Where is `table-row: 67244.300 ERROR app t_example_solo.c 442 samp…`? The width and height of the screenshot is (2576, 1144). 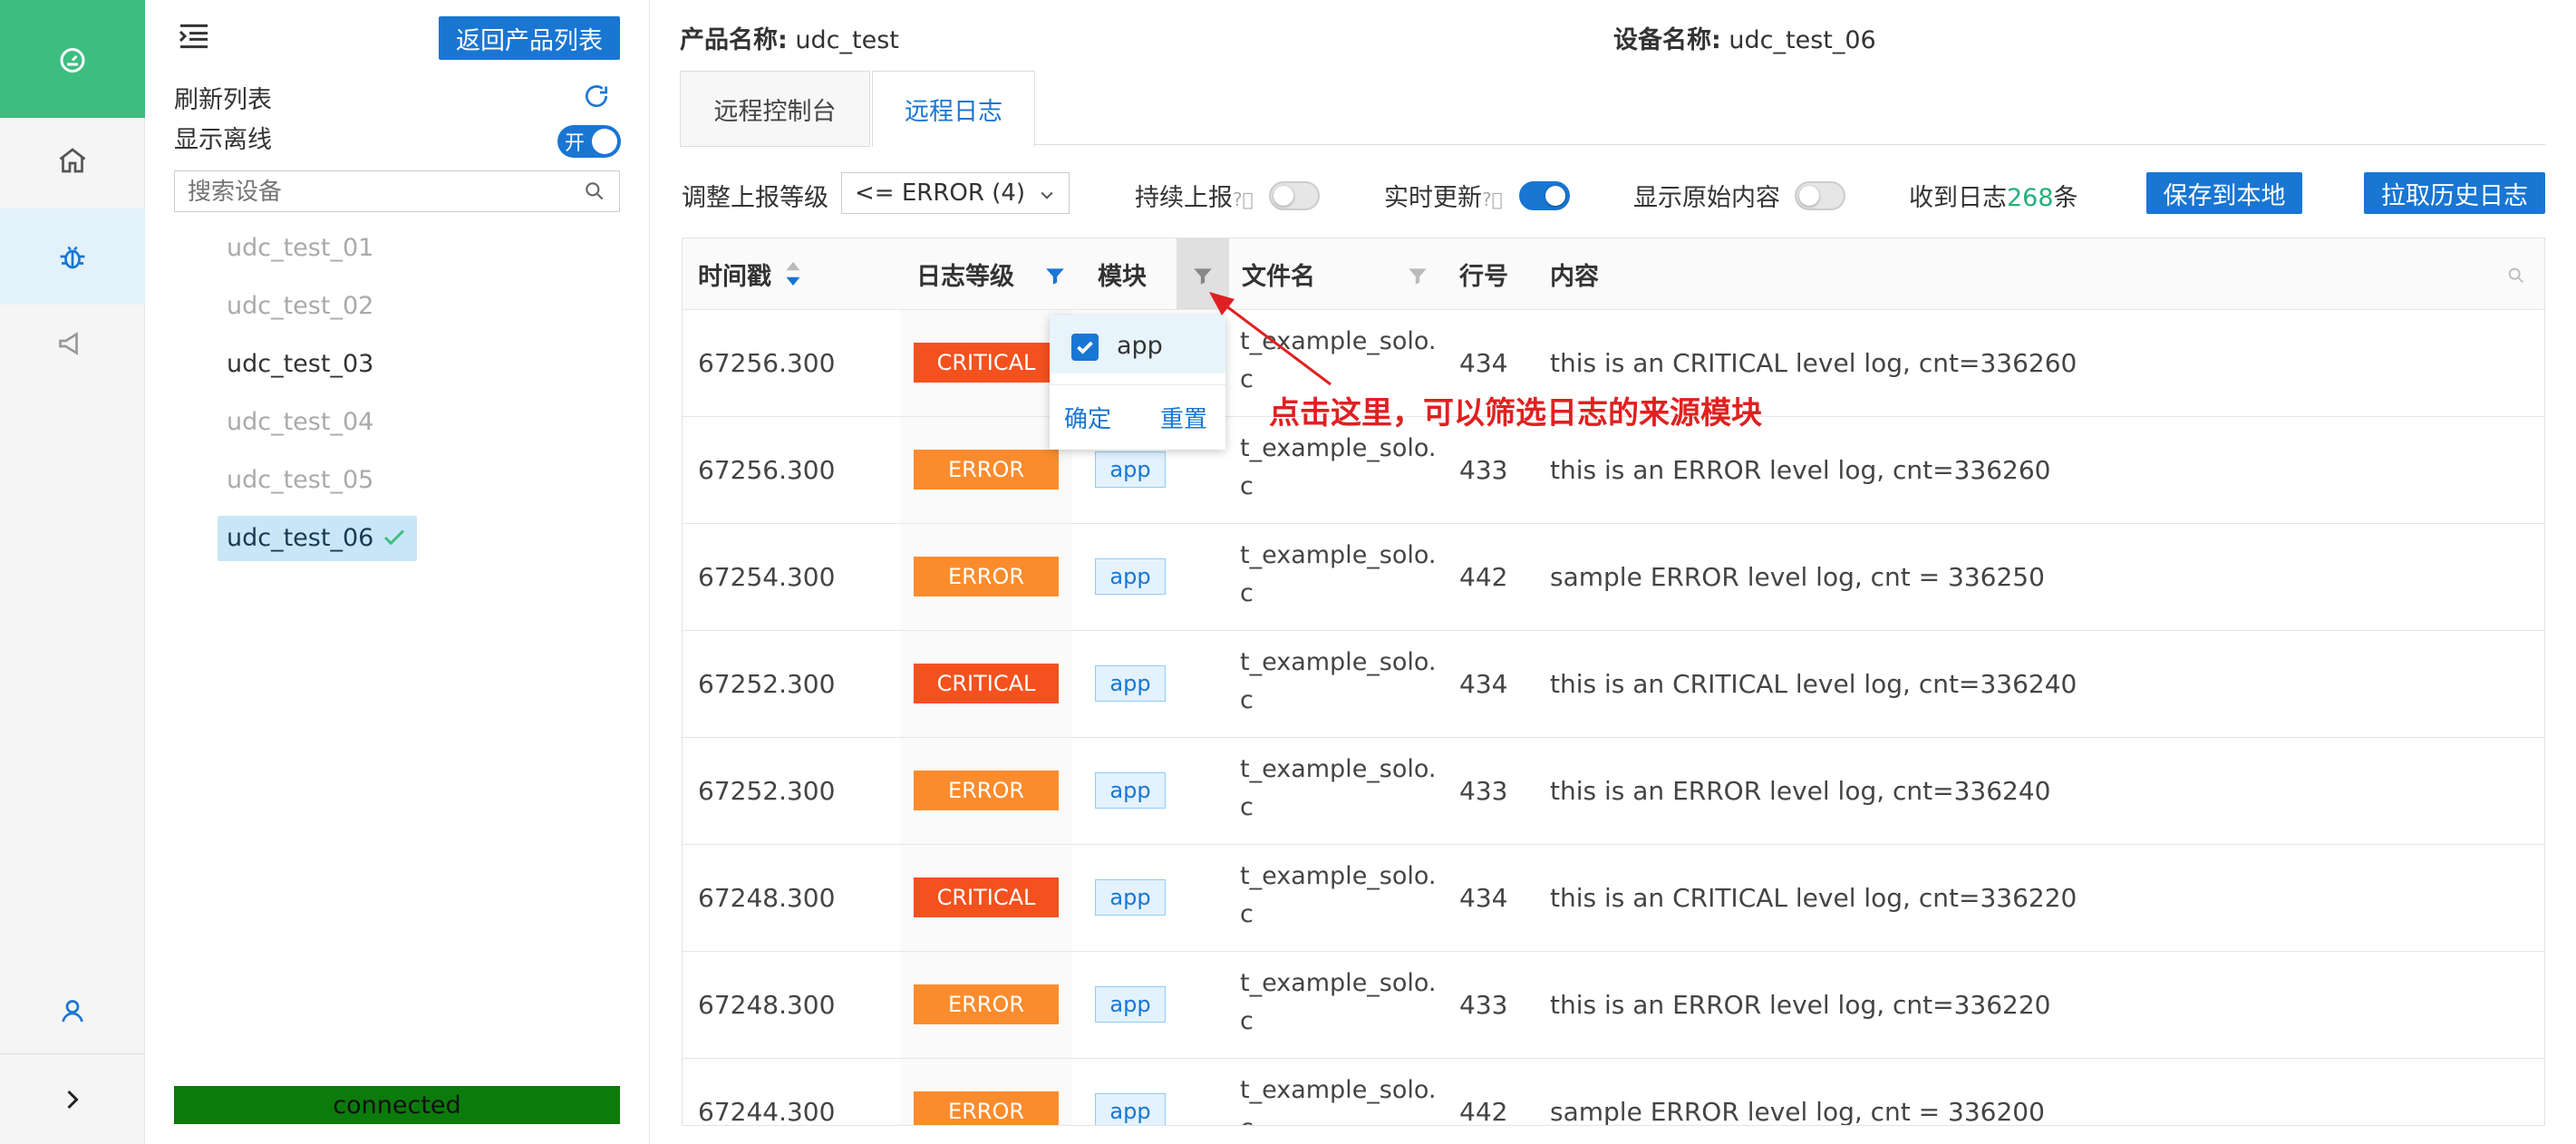 table-row: 67244.300 ERROR app t_example_solo.c 442 samp… is located at coordinates (1613, 1092).